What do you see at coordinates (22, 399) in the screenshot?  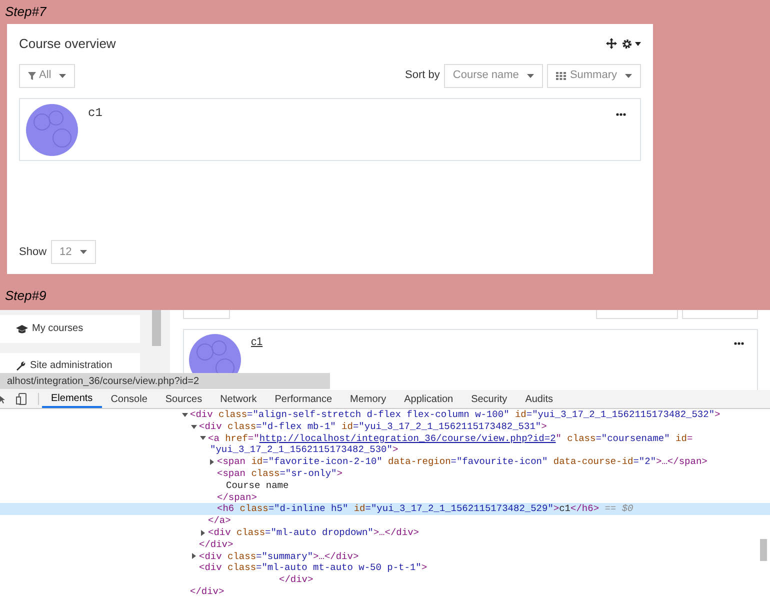 I see `device-toggle-icon` at bounding box center [22, 399].